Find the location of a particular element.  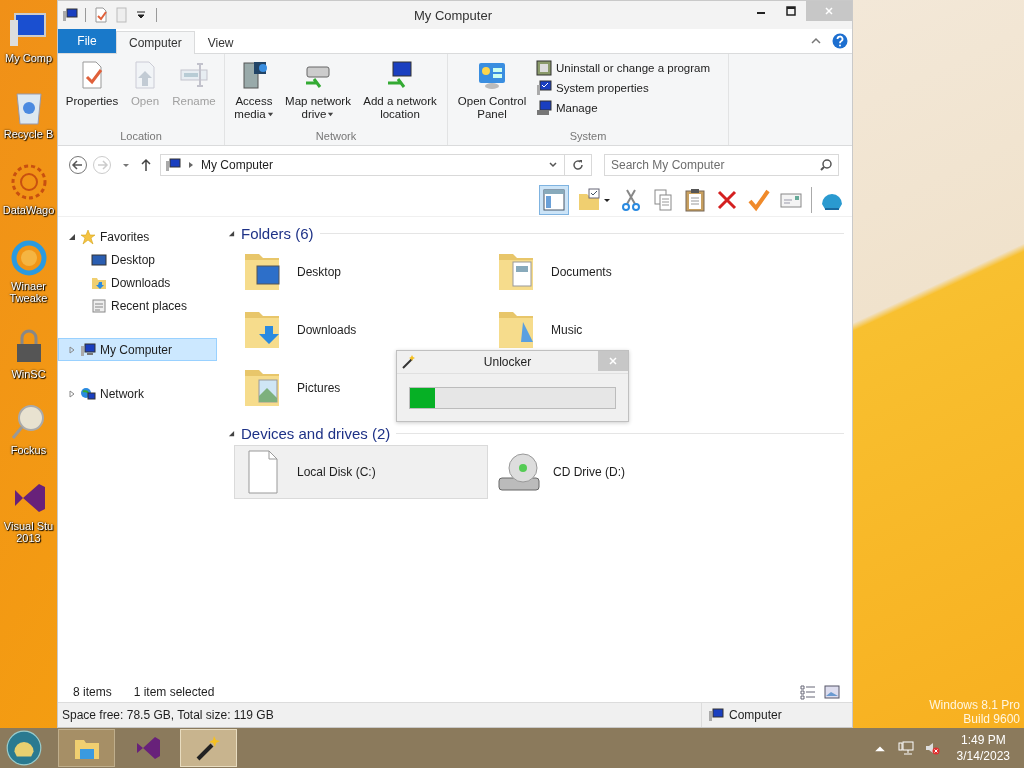

ribbon-button: Properties is located at coordinates (92, 93).